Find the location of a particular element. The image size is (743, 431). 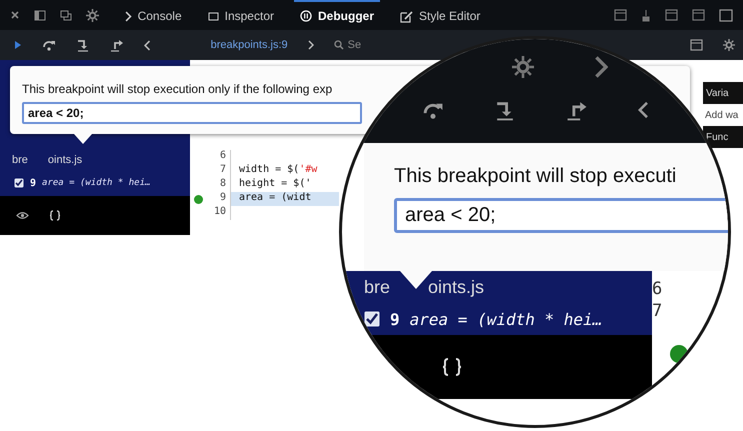

panel-header: Varia is located at coordinates (723, 93).